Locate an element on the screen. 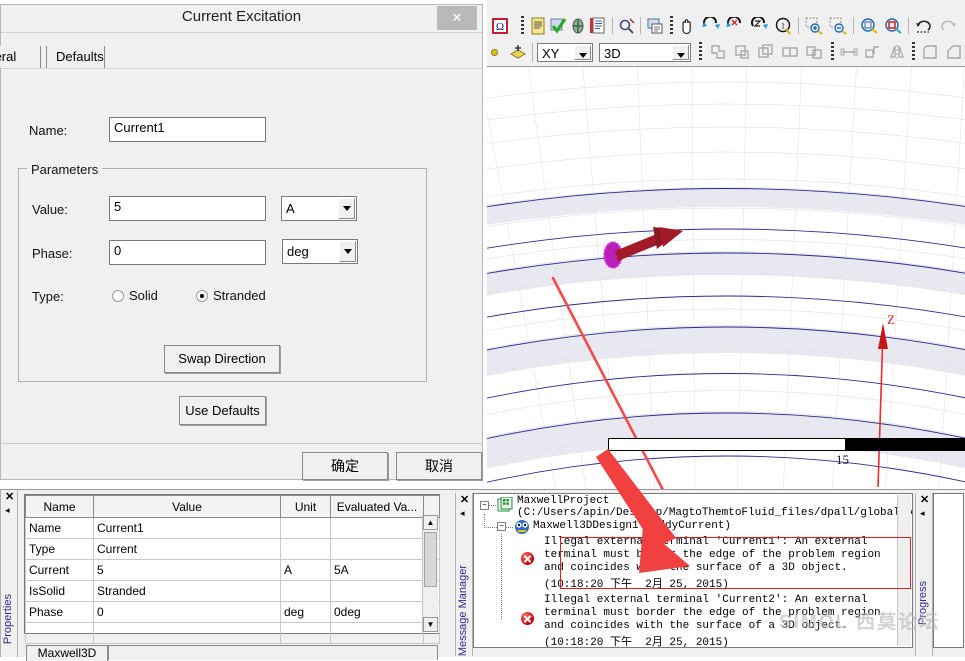 Image resolution: width=965 pixels, height=661 pixels. cell-value: Current1 is located at coordinates (187, 528).